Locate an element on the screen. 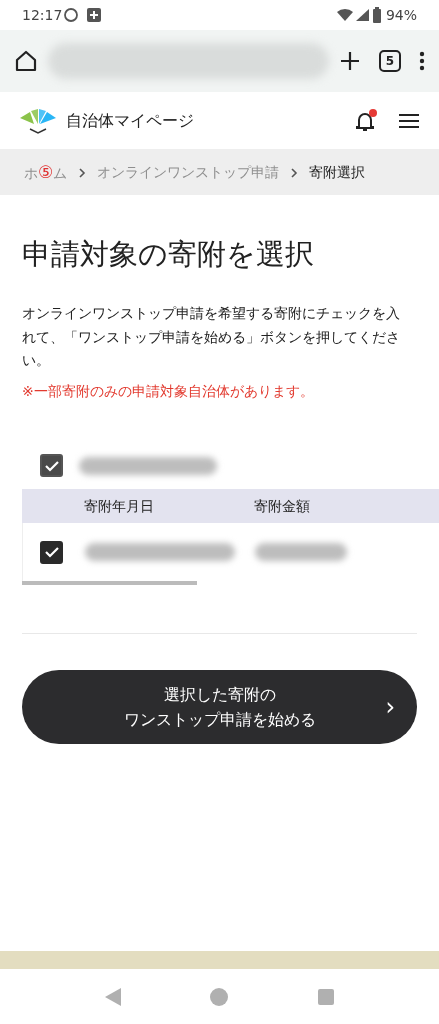  more-icon is located at coordinates (422, 61).